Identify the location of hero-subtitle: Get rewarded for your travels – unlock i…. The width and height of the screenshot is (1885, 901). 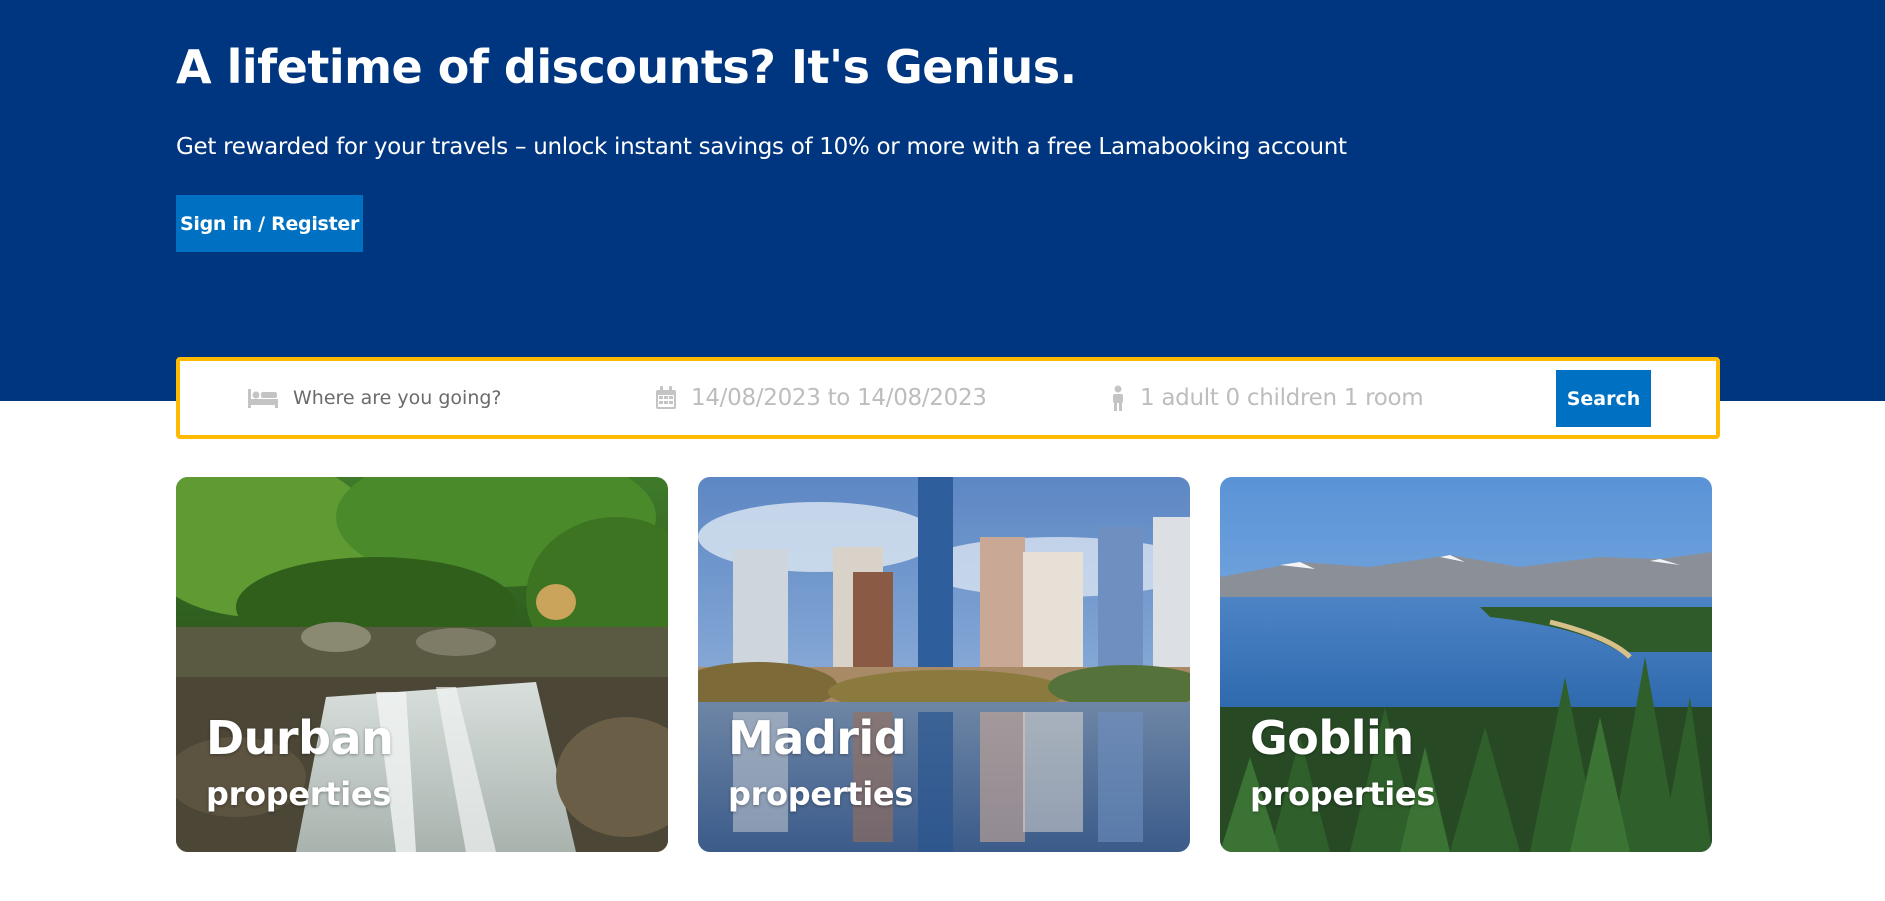
(761, 147).